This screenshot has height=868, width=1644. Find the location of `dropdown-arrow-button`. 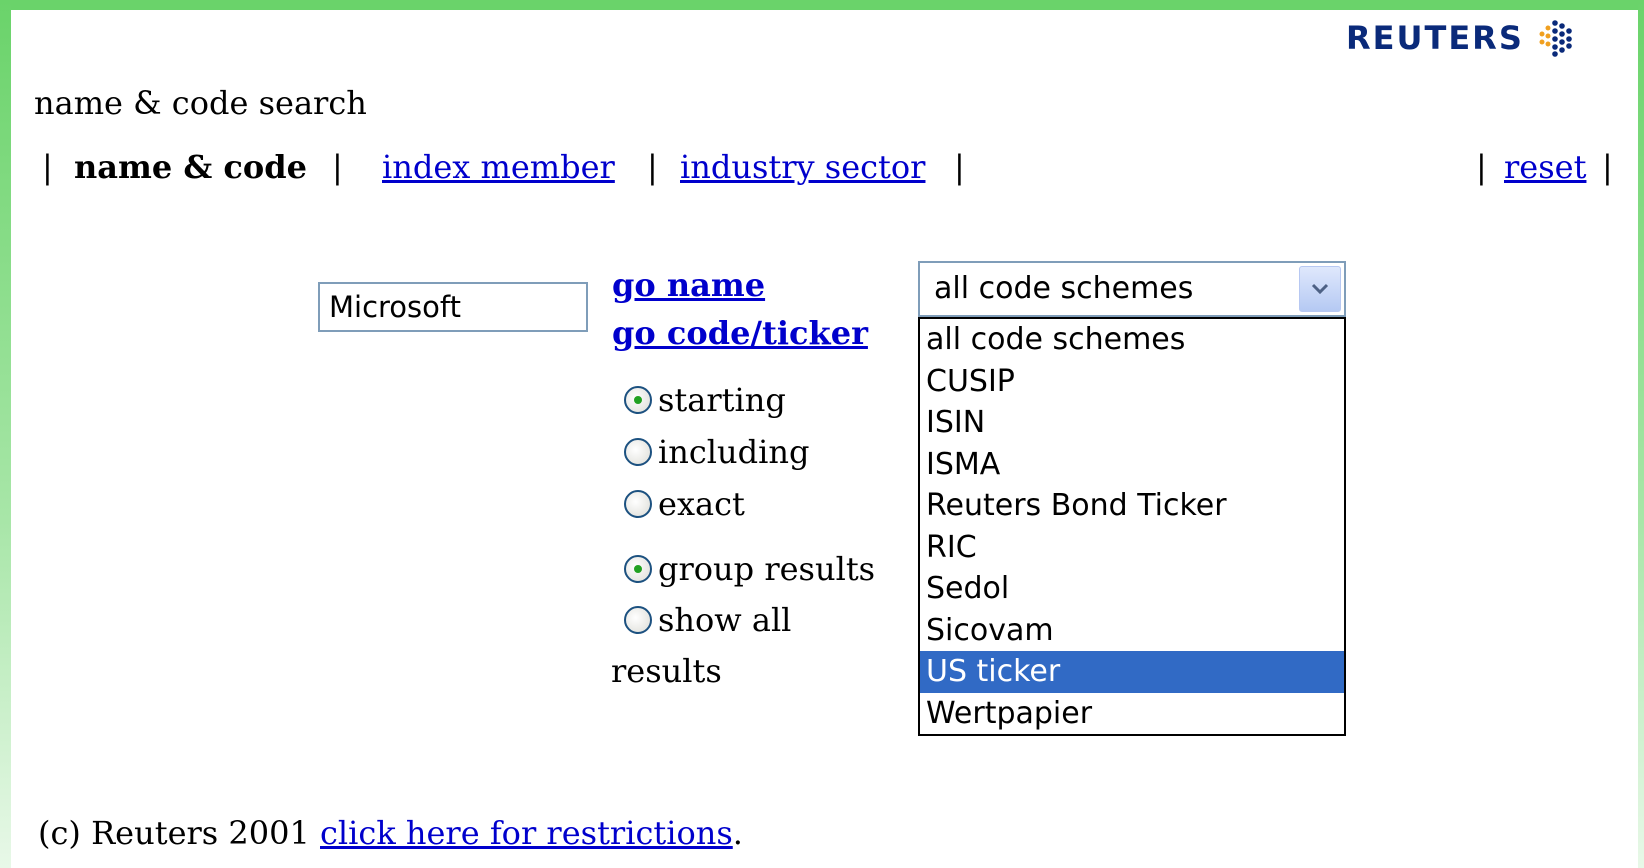

dropdown-arrow-button is located at coordinates (1320, 289).